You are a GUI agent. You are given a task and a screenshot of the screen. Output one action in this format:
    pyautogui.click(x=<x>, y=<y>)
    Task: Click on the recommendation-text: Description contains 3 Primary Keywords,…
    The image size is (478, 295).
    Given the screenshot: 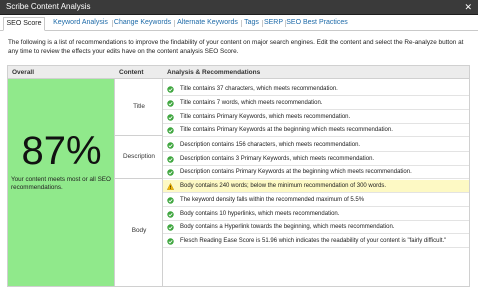 What is the action you would take?
    pyautogui.click(x=277, y=159)
    